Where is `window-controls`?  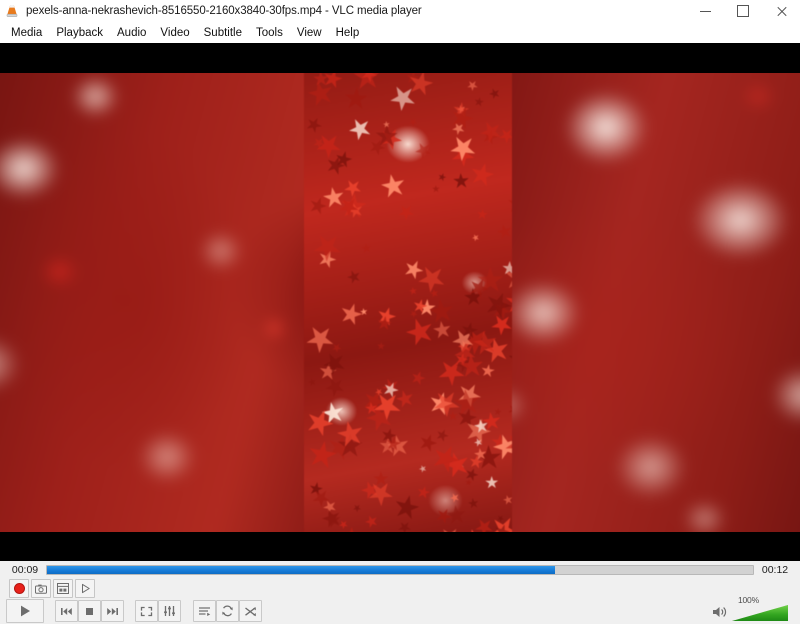
window-controls is located at coordinates (743, 11).